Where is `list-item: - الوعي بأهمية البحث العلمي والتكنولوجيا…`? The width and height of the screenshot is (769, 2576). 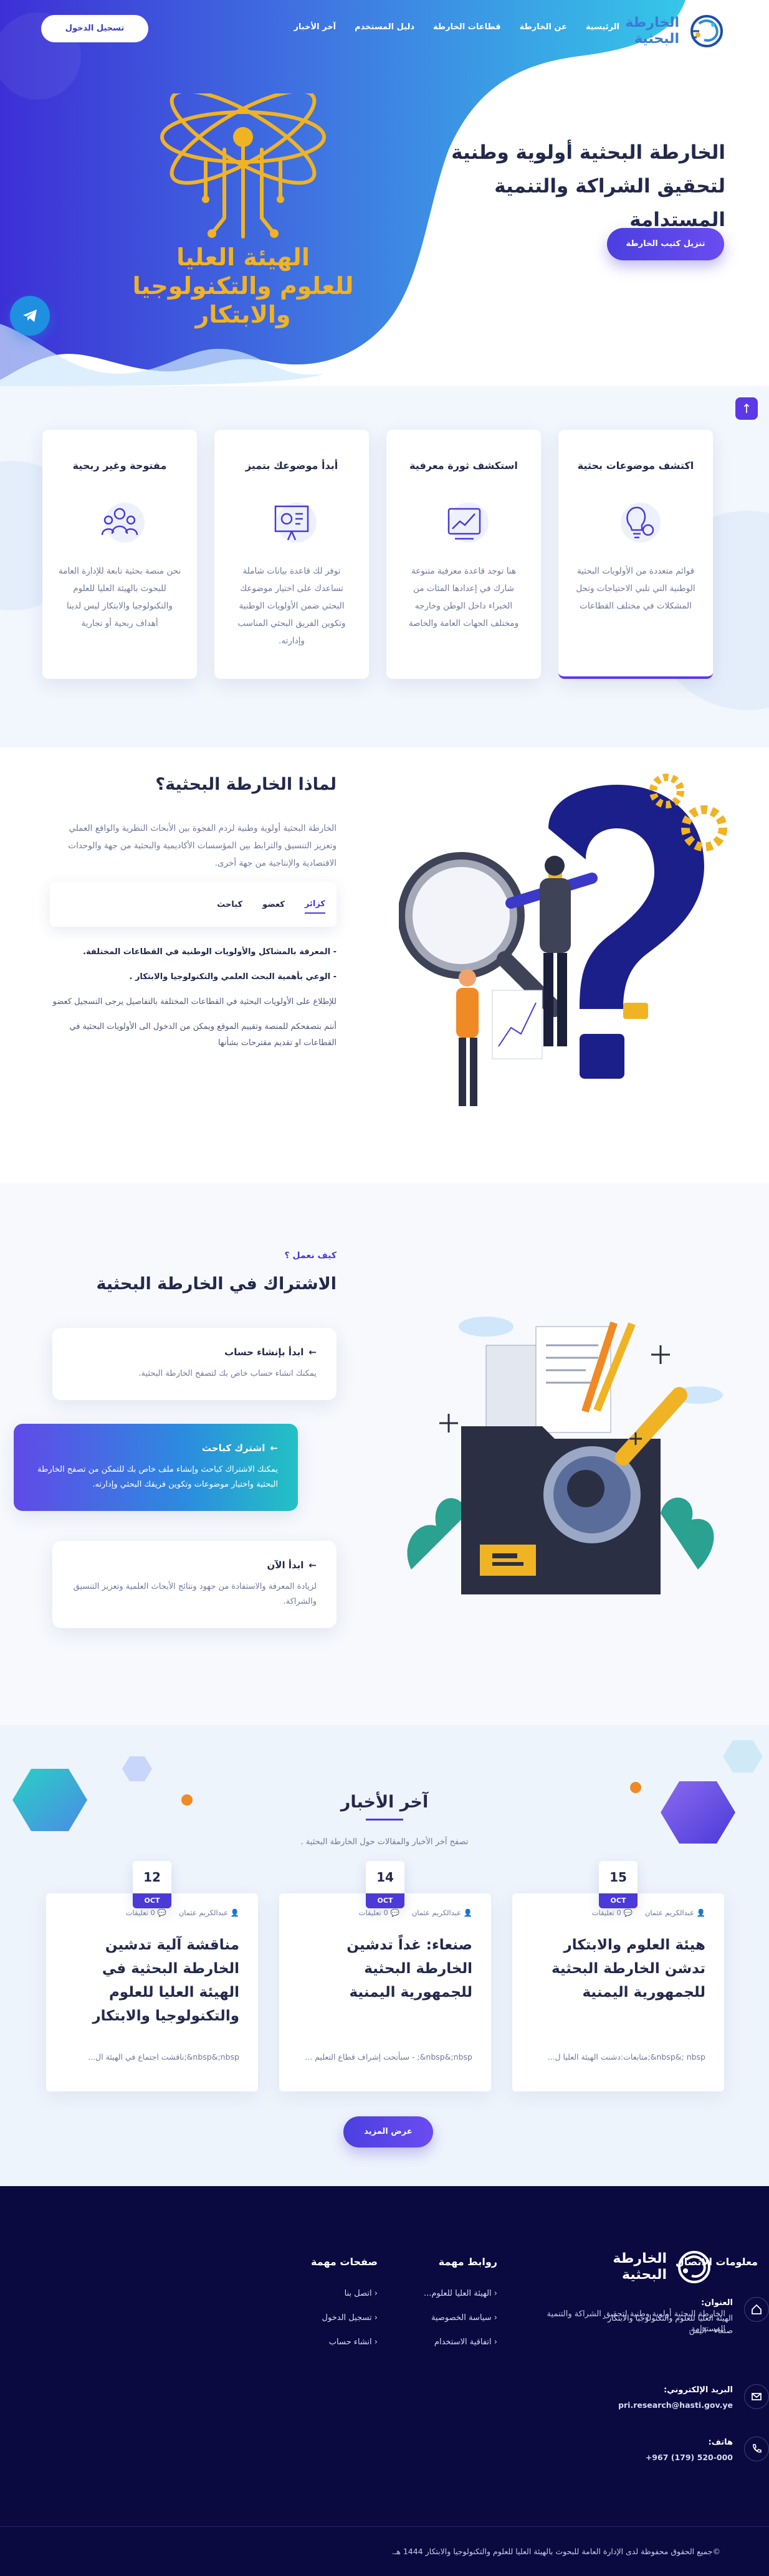 list-item: - الوعي بأهمية البحث العلمي والتكنولوجيا… is located at coordinates (233, 977).